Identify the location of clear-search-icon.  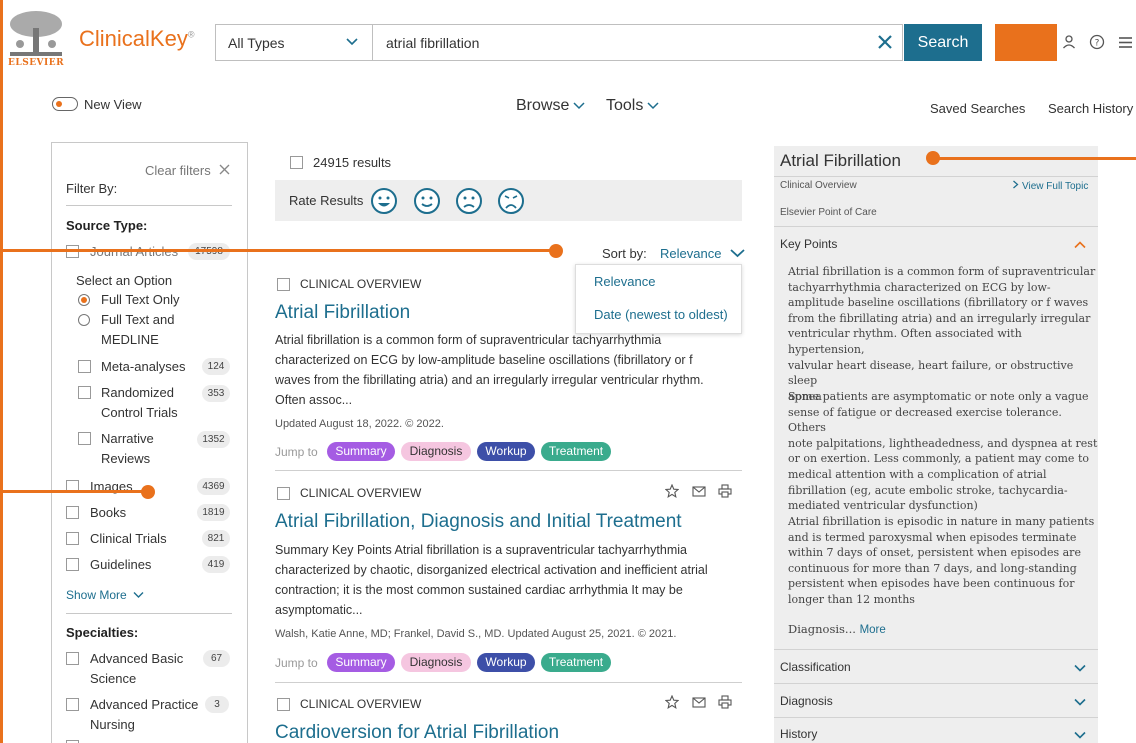
(885, 42).